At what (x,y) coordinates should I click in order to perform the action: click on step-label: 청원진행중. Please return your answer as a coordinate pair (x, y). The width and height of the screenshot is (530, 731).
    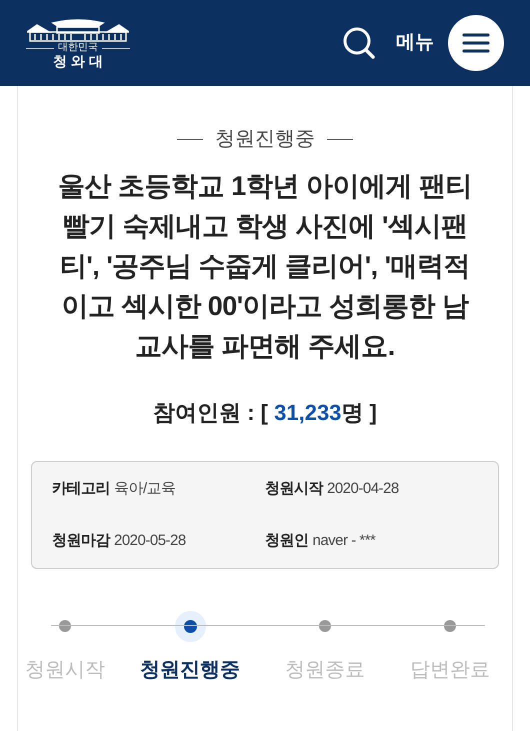
    Looking at the image, I should click on (190, 670).